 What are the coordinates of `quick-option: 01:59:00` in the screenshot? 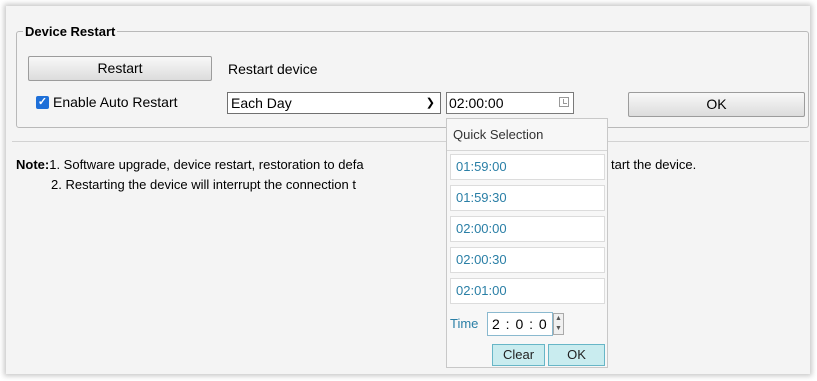 It's located at (527, 167).